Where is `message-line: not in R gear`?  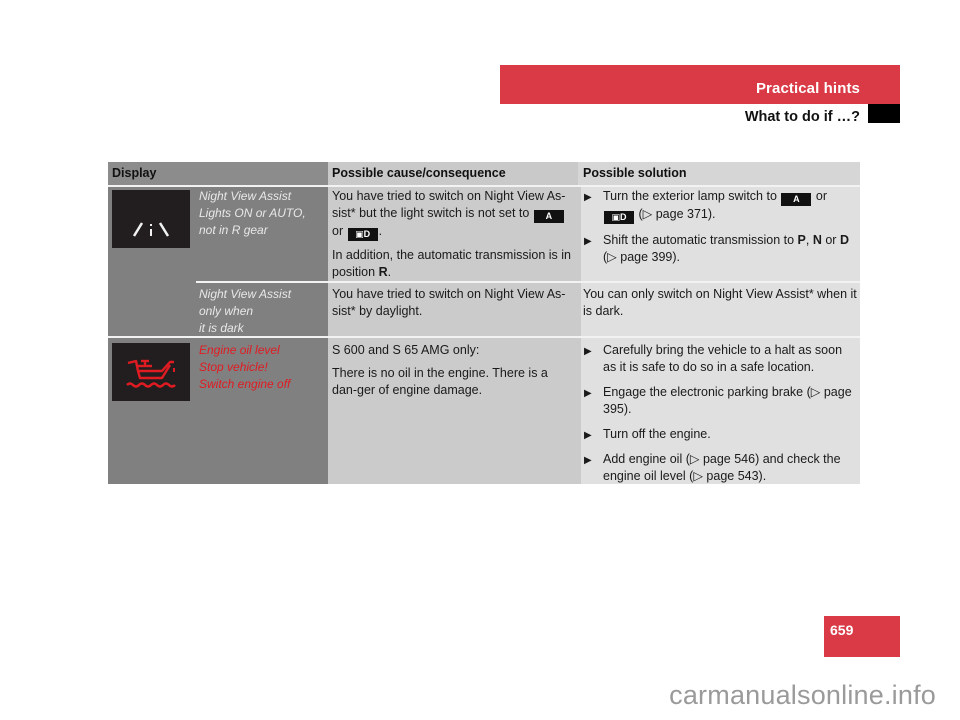 message-line: not in R gear is located at coordinates (233, 230).